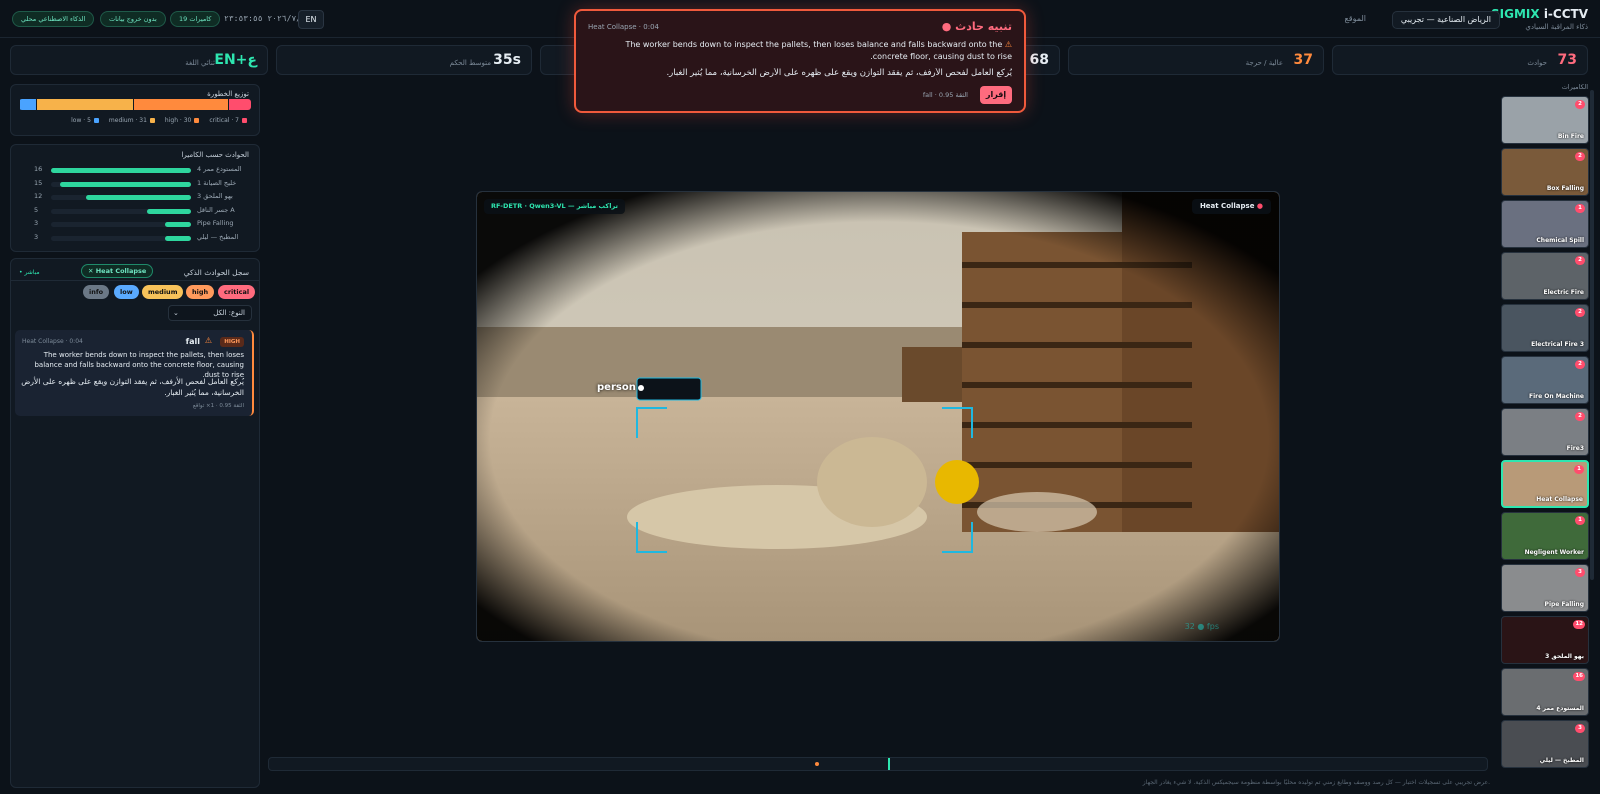 This screenshot has height=794, width=1600. Describe the element at coordinates (215, 223) in the screenshot. I see `camera-name: Pipe Falling` at that location.